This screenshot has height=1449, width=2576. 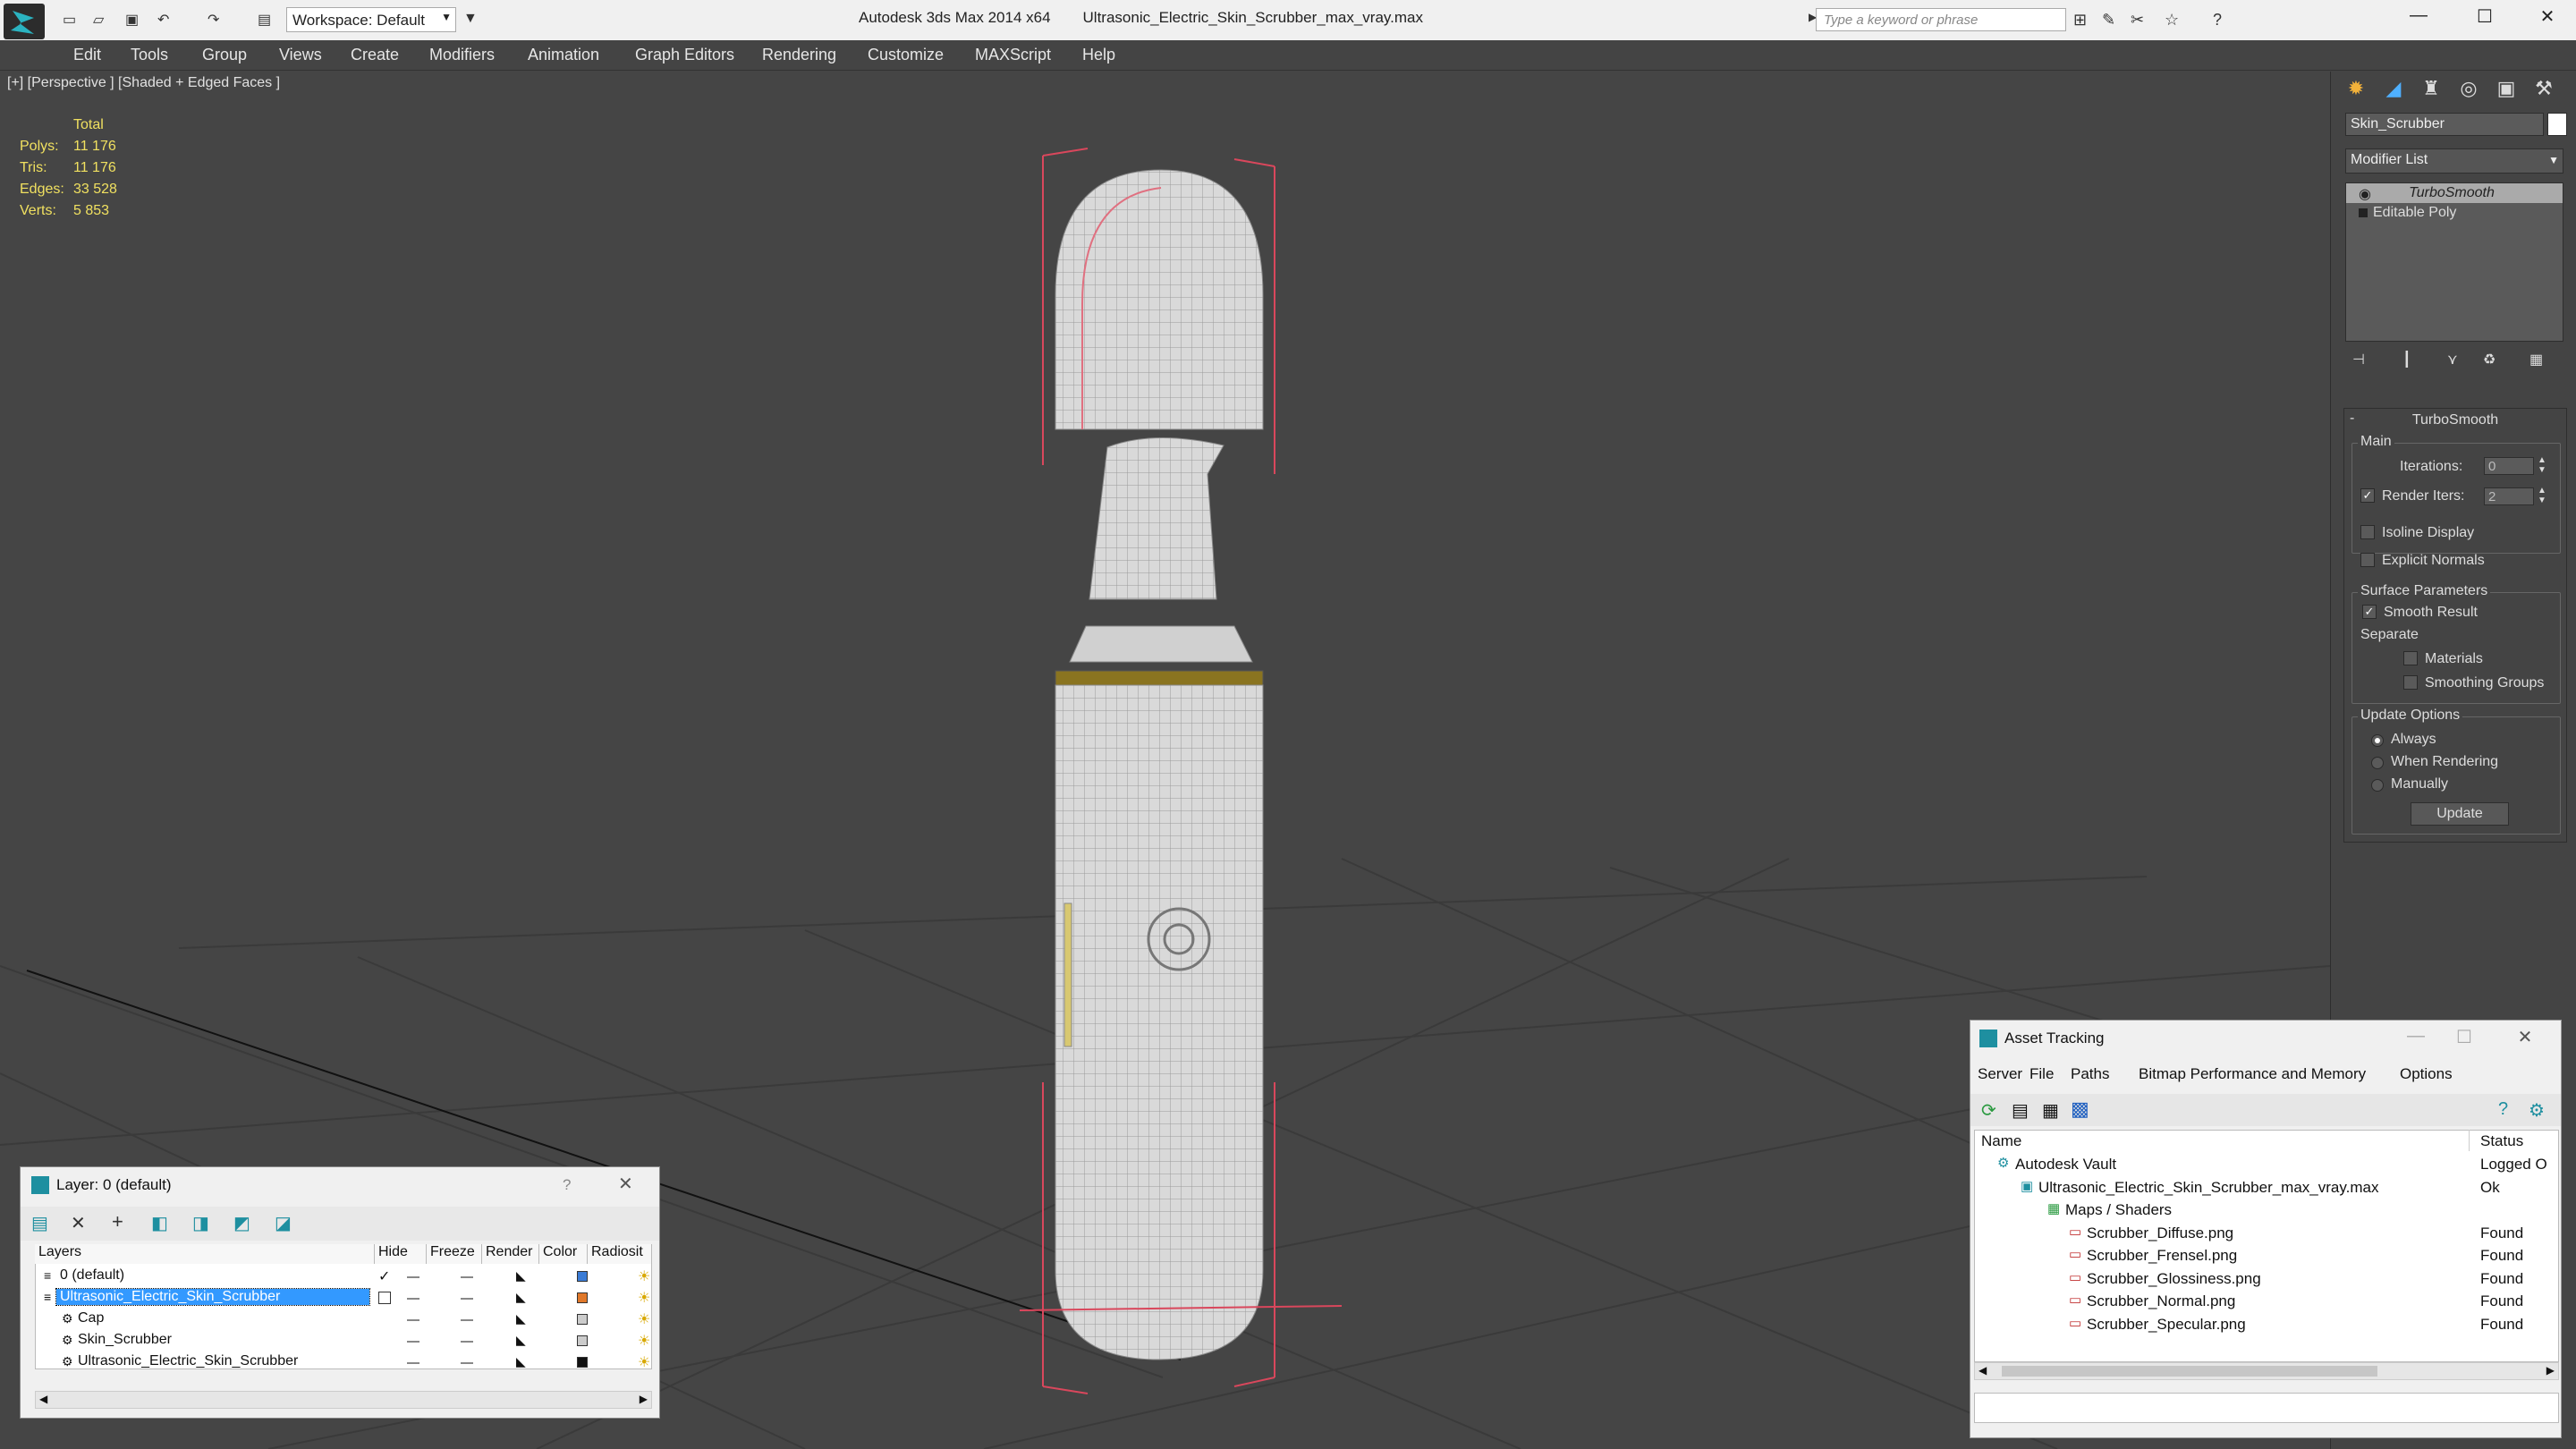 I want to click on scroll-thumb, so click(x=2189, y=1371).